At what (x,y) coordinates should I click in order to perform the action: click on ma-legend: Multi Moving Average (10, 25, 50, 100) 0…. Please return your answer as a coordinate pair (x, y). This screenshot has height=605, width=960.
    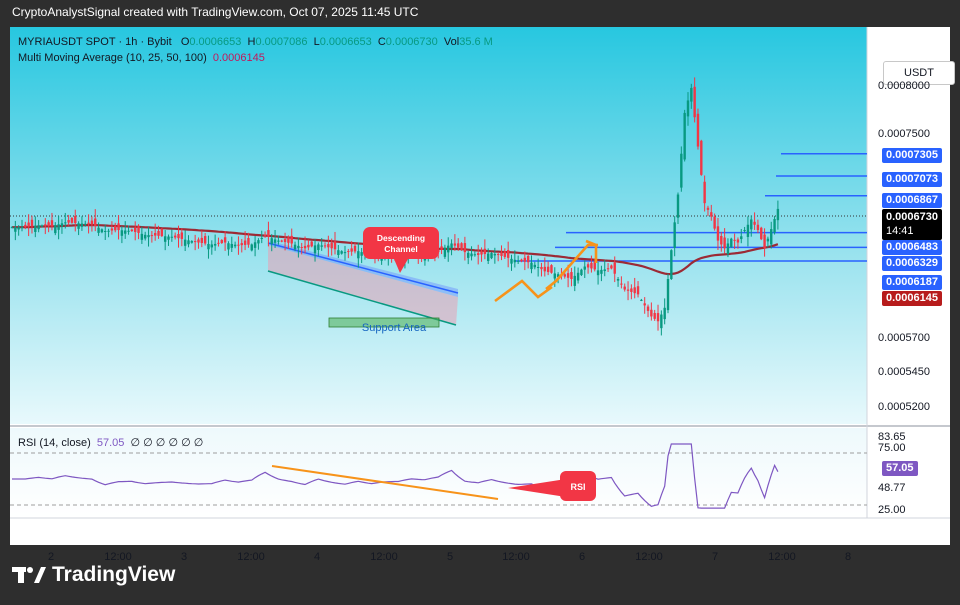
    Looking at the image, I should click on (141, 58).